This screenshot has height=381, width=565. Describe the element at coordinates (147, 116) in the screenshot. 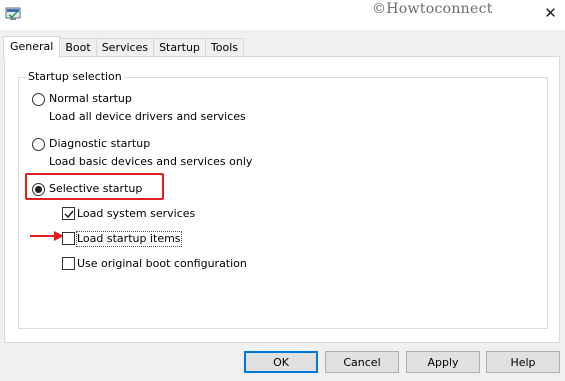

I see `normal-startup-desc: Load all device drivers and services` at that location.